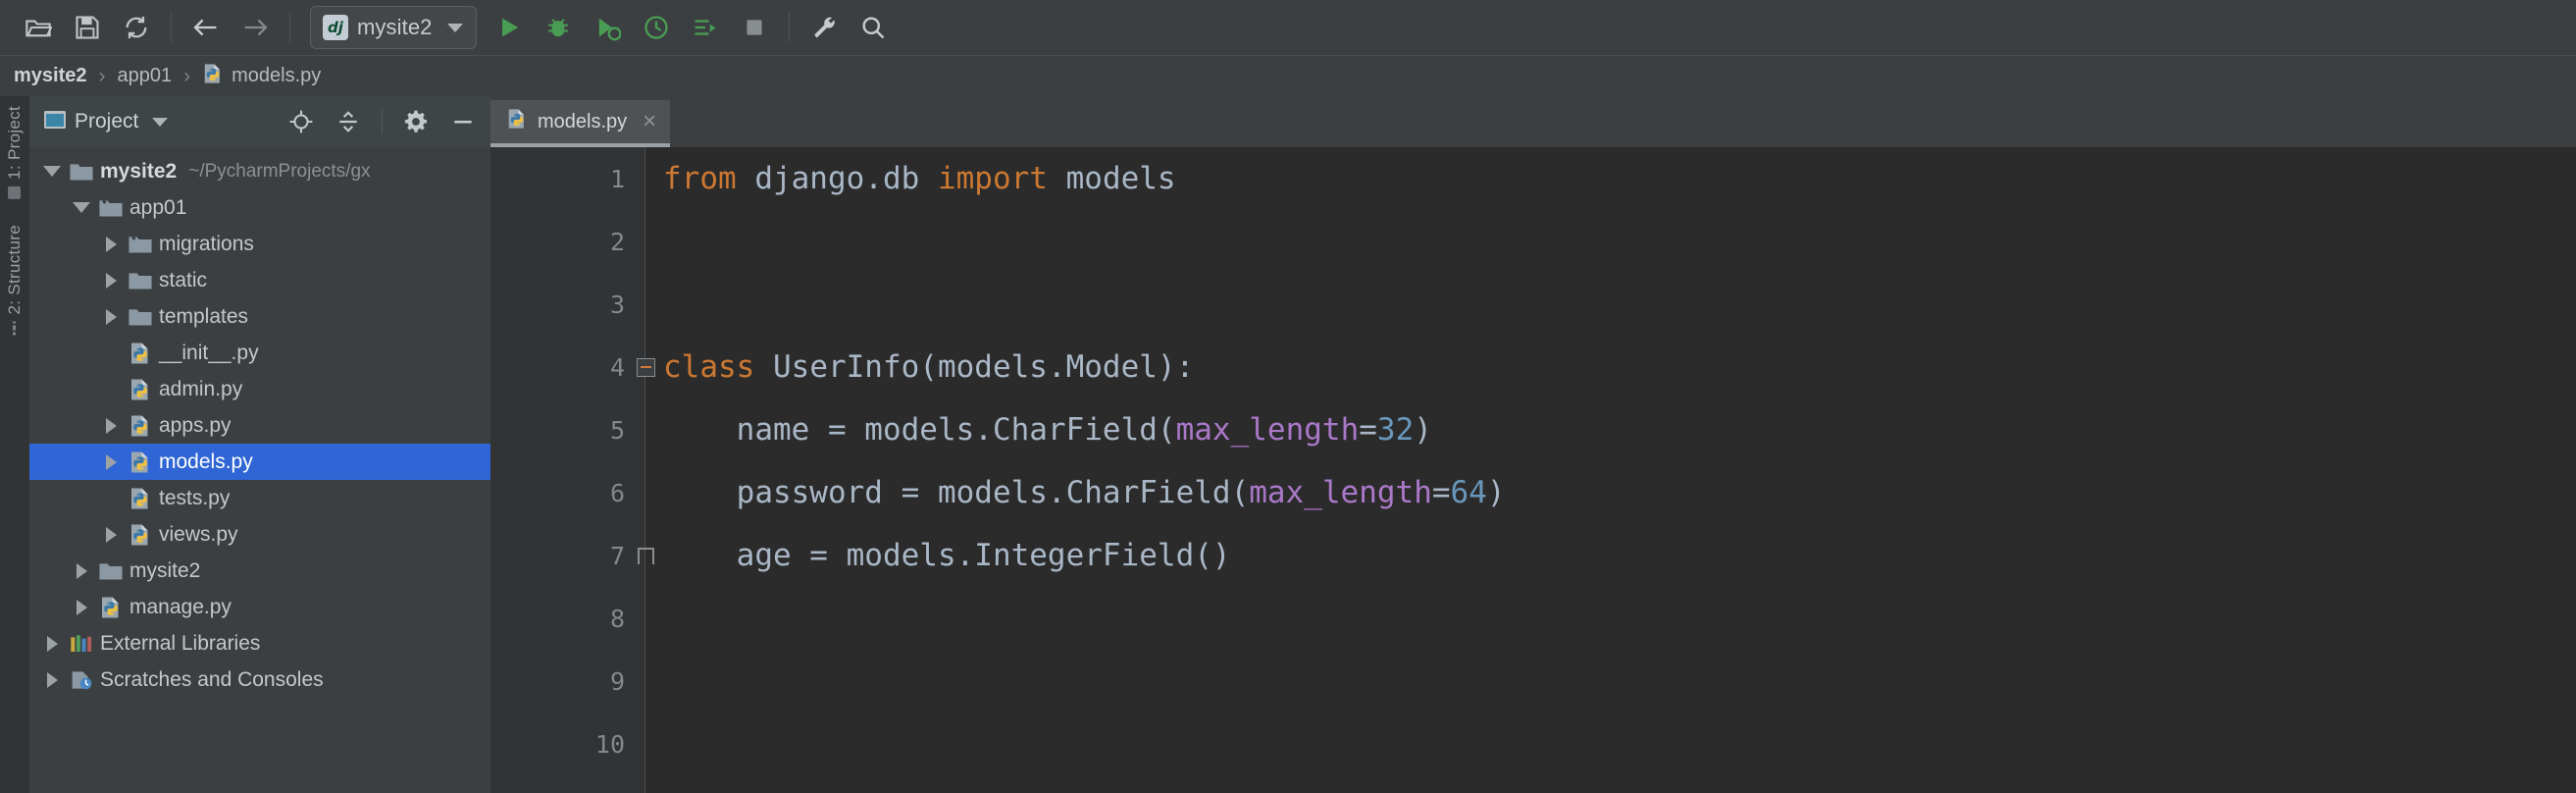 This screenshot has width=2576, height=793. I want to click on tree-item-migrations: migrations, so click(259, 244).